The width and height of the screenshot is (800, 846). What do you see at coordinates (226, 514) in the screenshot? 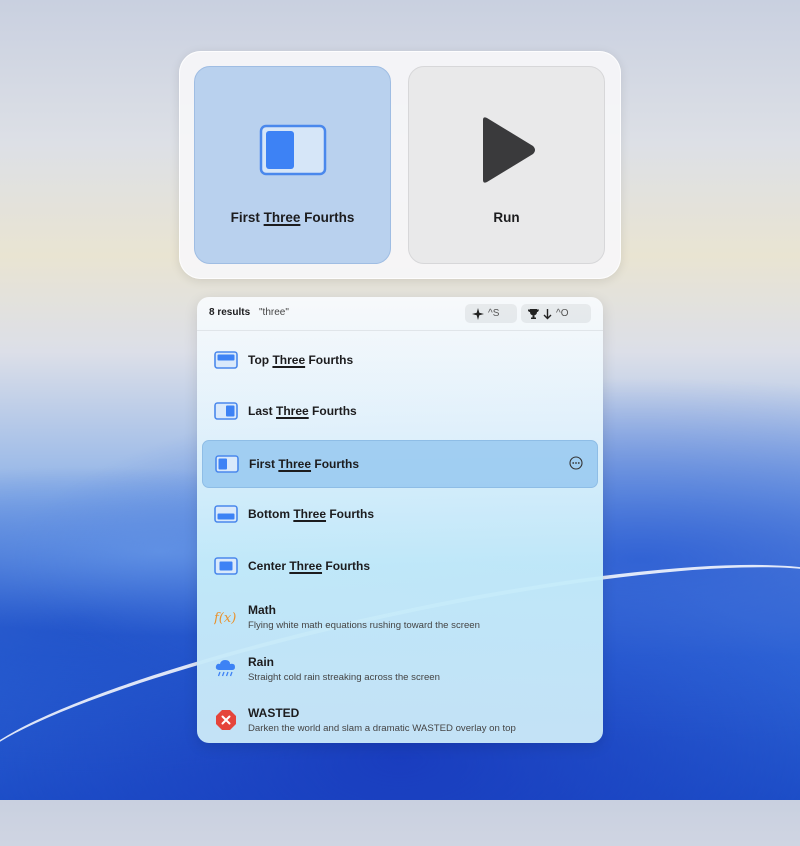
I see `bottom-three-fourths-icon` at bounding box center [226, 514].